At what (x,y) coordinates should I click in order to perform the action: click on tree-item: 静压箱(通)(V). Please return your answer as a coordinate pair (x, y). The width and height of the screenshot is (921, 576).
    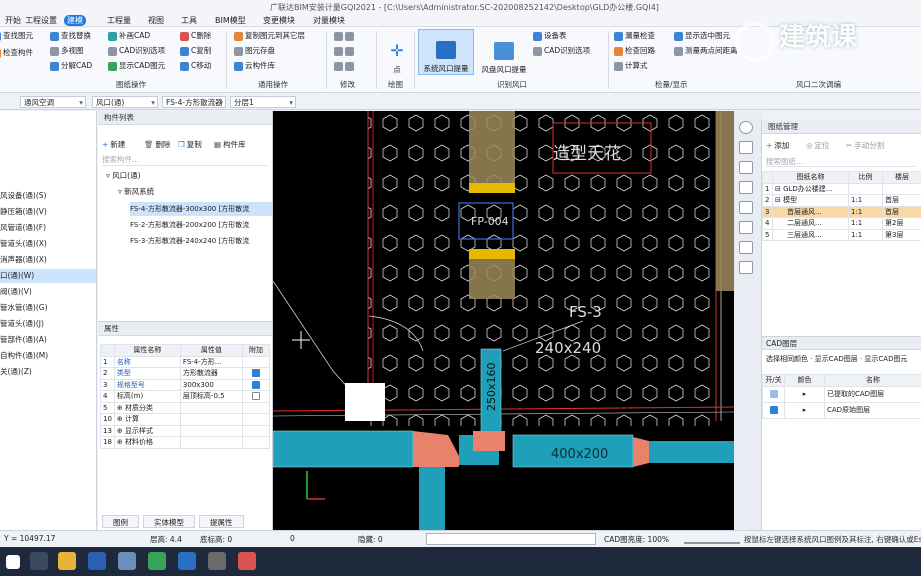
    Looking at the image, I should click on (48, 212).